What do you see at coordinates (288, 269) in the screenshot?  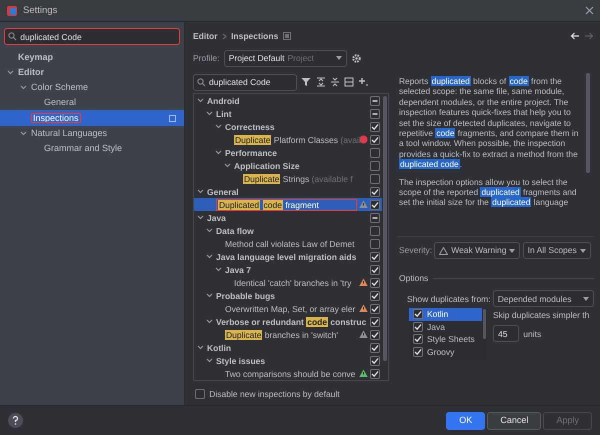 I see `tree-row: Java 7` at bounding box center [288, 269].